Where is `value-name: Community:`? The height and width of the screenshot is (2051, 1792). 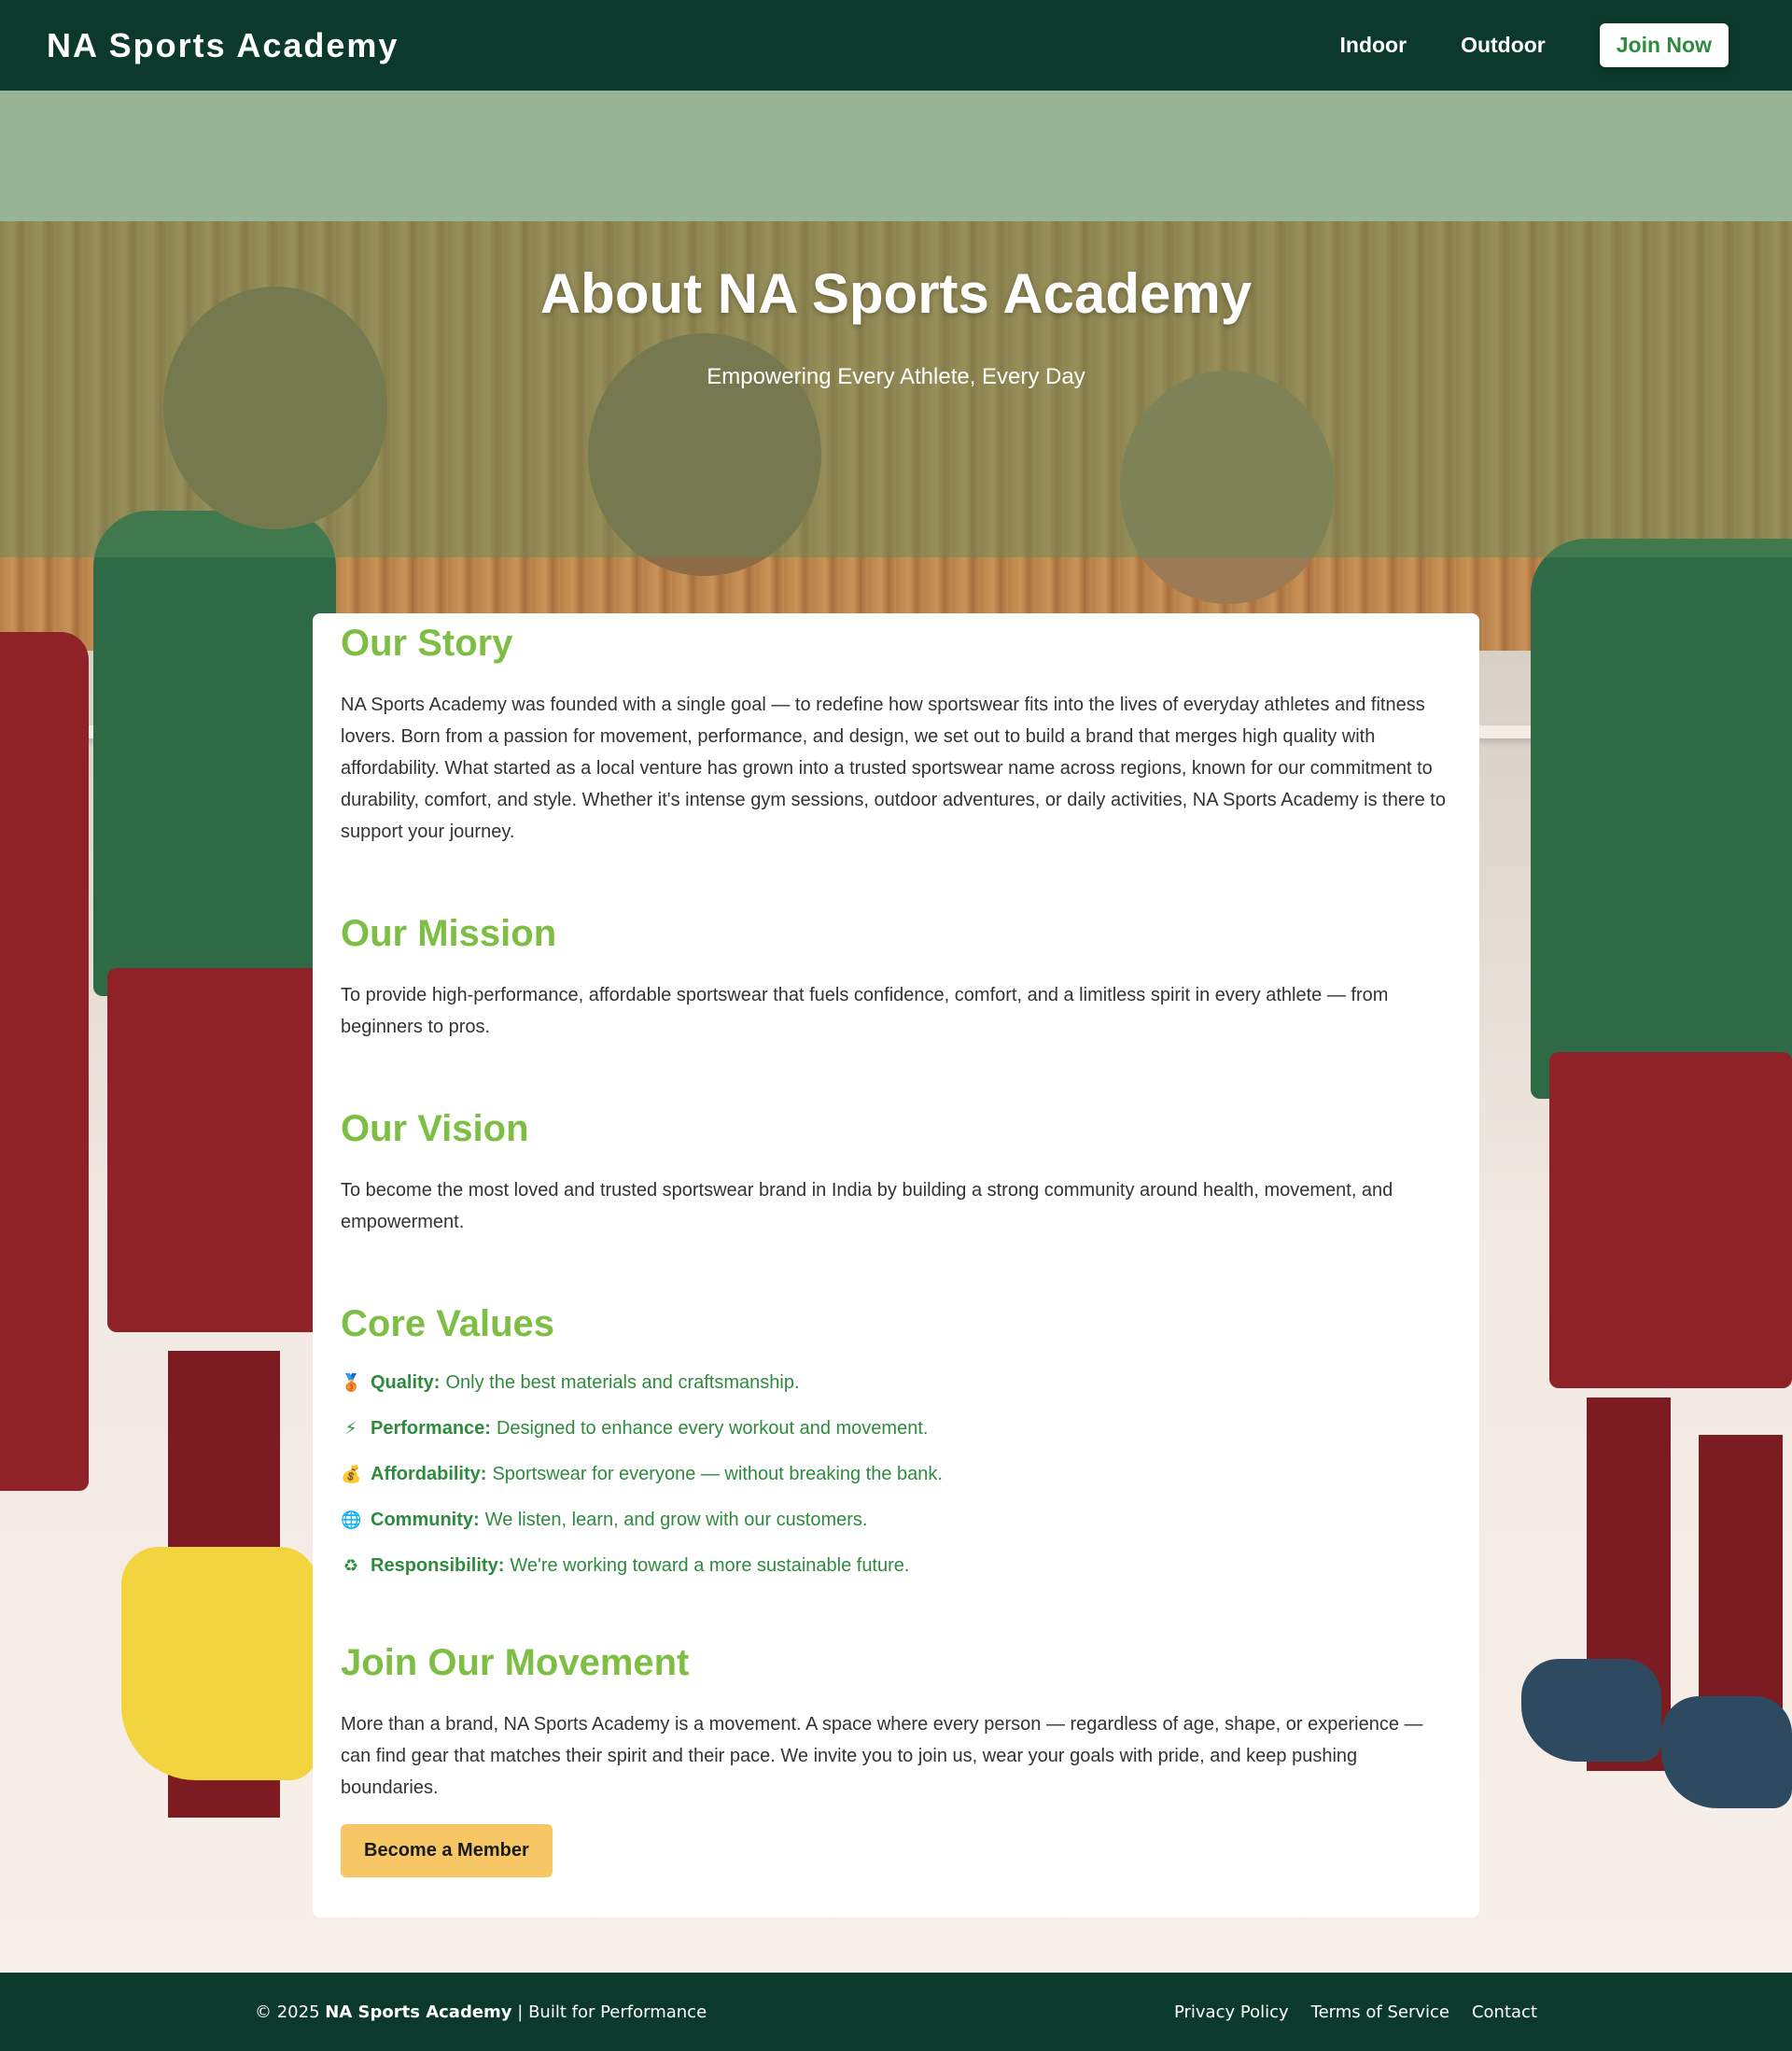
value-name: Community: is located at coordinates (425, 1520).